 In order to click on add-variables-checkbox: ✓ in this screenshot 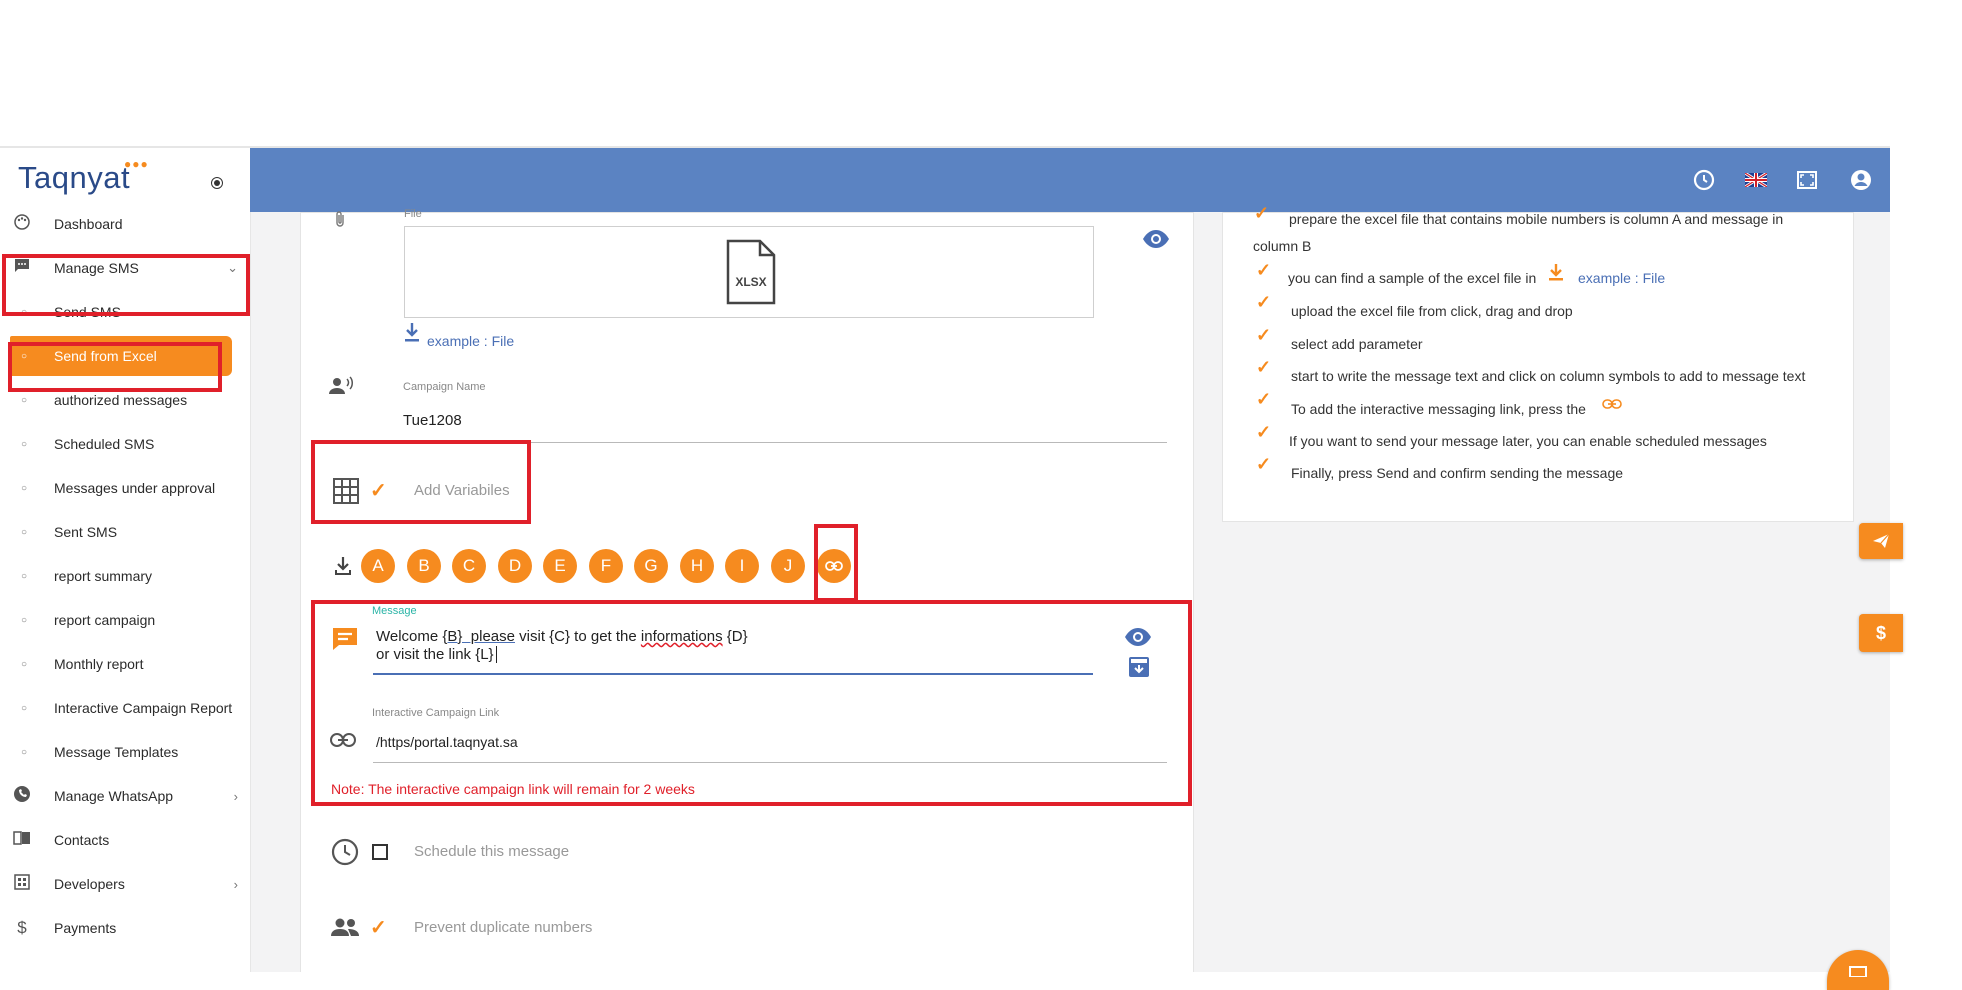, I will do `click(378, 490)`.